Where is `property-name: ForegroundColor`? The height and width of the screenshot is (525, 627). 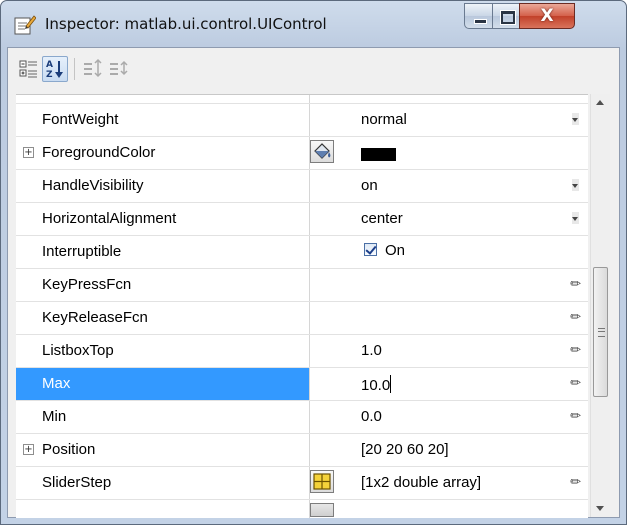 property-name: ForegroundColor is located at coordinates (99, 152).